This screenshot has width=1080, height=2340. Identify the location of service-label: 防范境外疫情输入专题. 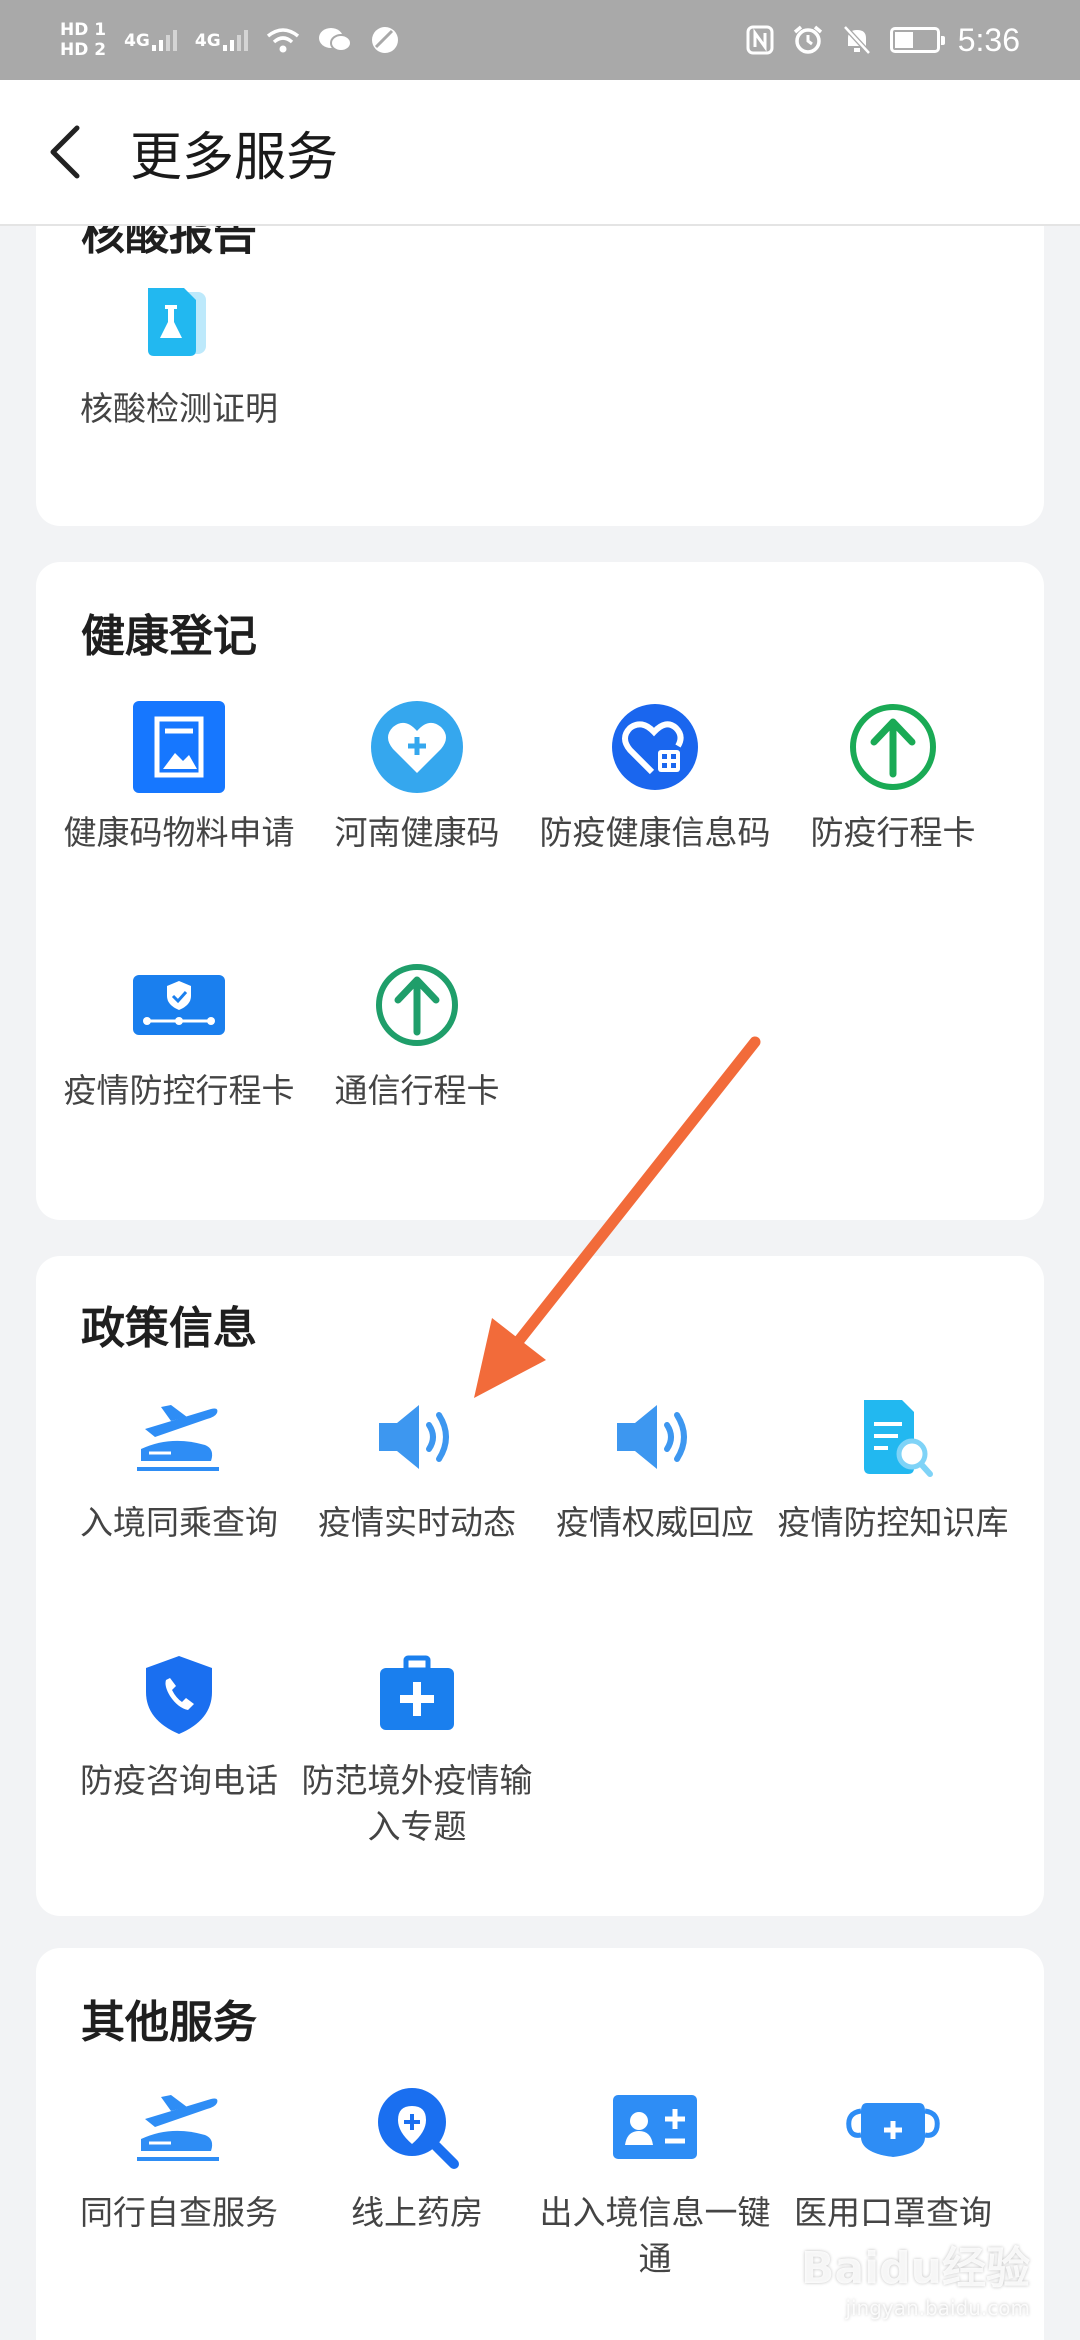
(417, 1803).